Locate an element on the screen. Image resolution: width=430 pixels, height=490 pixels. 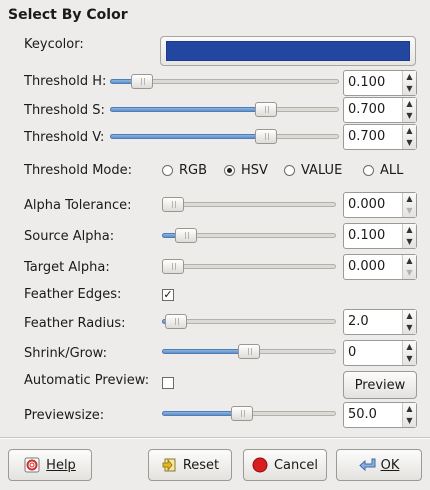
previewsize-spinbox: 50.0 ▲ ▼ is located at coordinates (380, 415).